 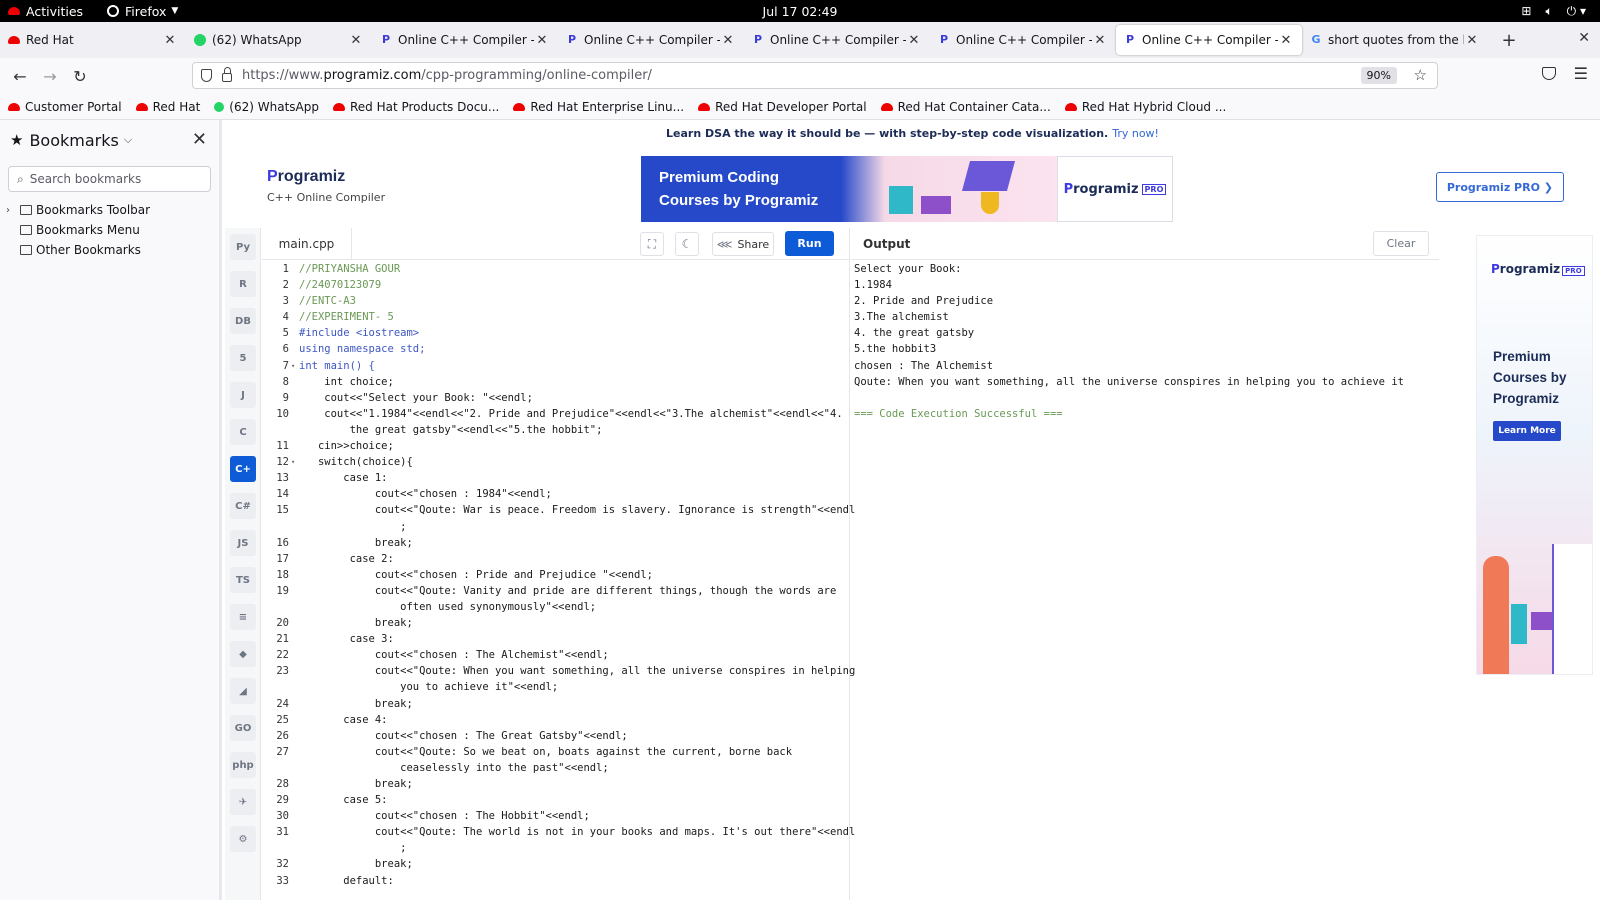 What do you see at coordinates (454, 655) in the screenshot?
I see `code-text: cout<<"chosen : The Alchemist"<<endl;` at bounding box center [454, 655].